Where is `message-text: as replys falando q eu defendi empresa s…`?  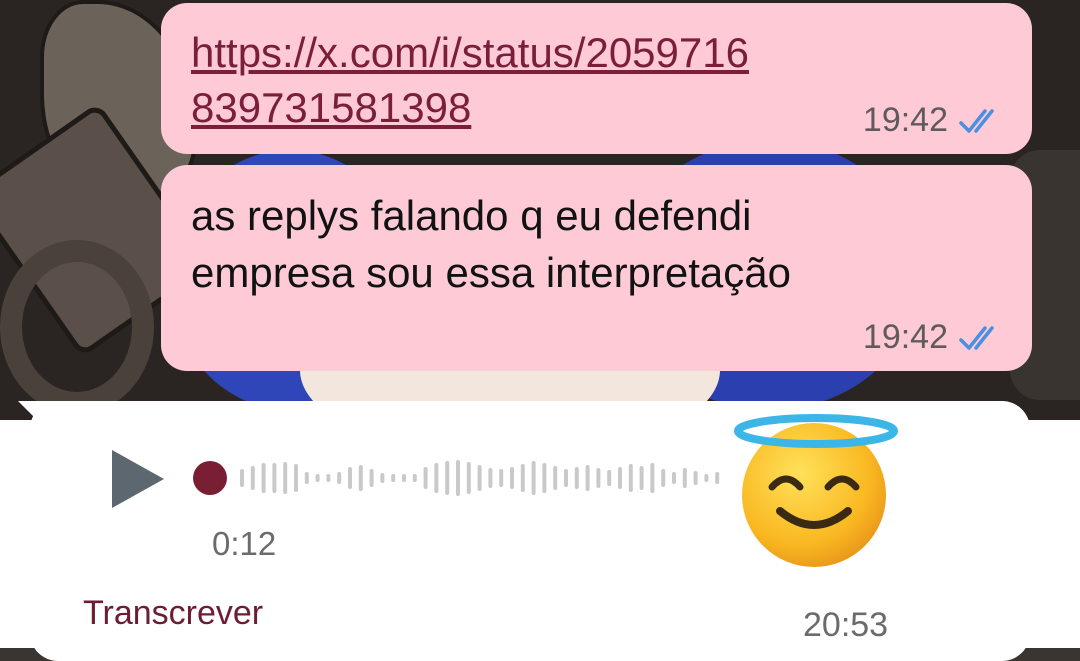
message-text: as replys falando q eu defendi empresa s… is located at coordinates (551, 244).